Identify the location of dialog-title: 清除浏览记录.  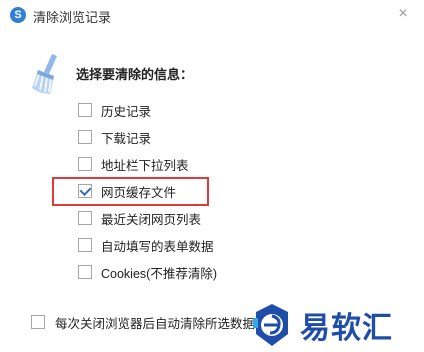
(72, 17).